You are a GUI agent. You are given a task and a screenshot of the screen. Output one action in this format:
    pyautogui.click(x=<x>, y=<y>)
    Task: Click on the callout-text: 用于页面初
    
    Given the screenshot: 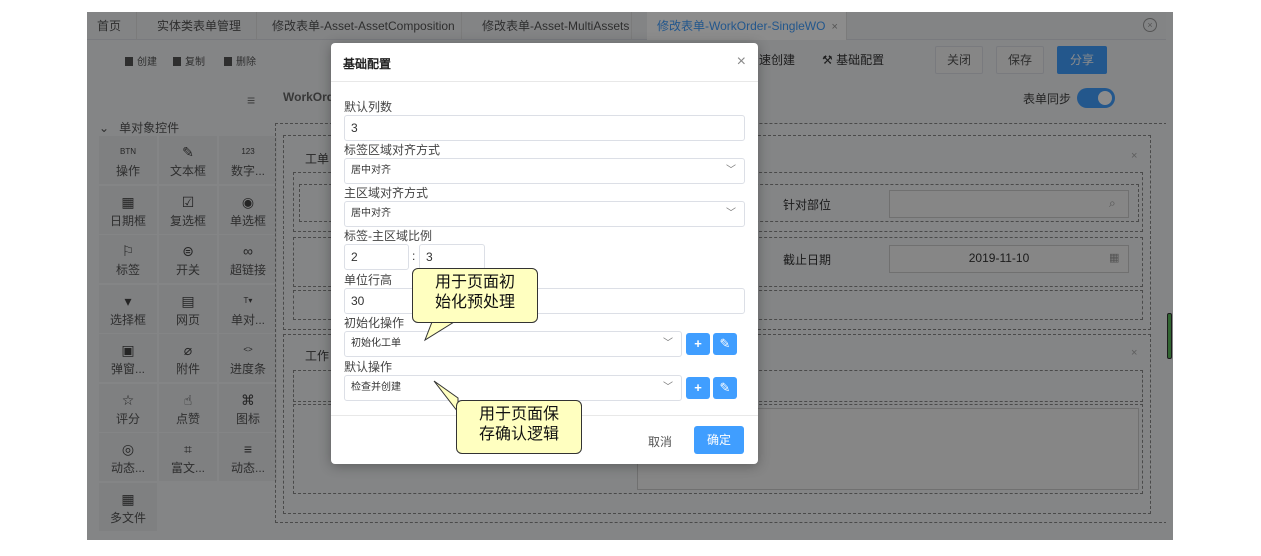 What is the action you would take?
    pyautogui.click(x=474, y=281)
    